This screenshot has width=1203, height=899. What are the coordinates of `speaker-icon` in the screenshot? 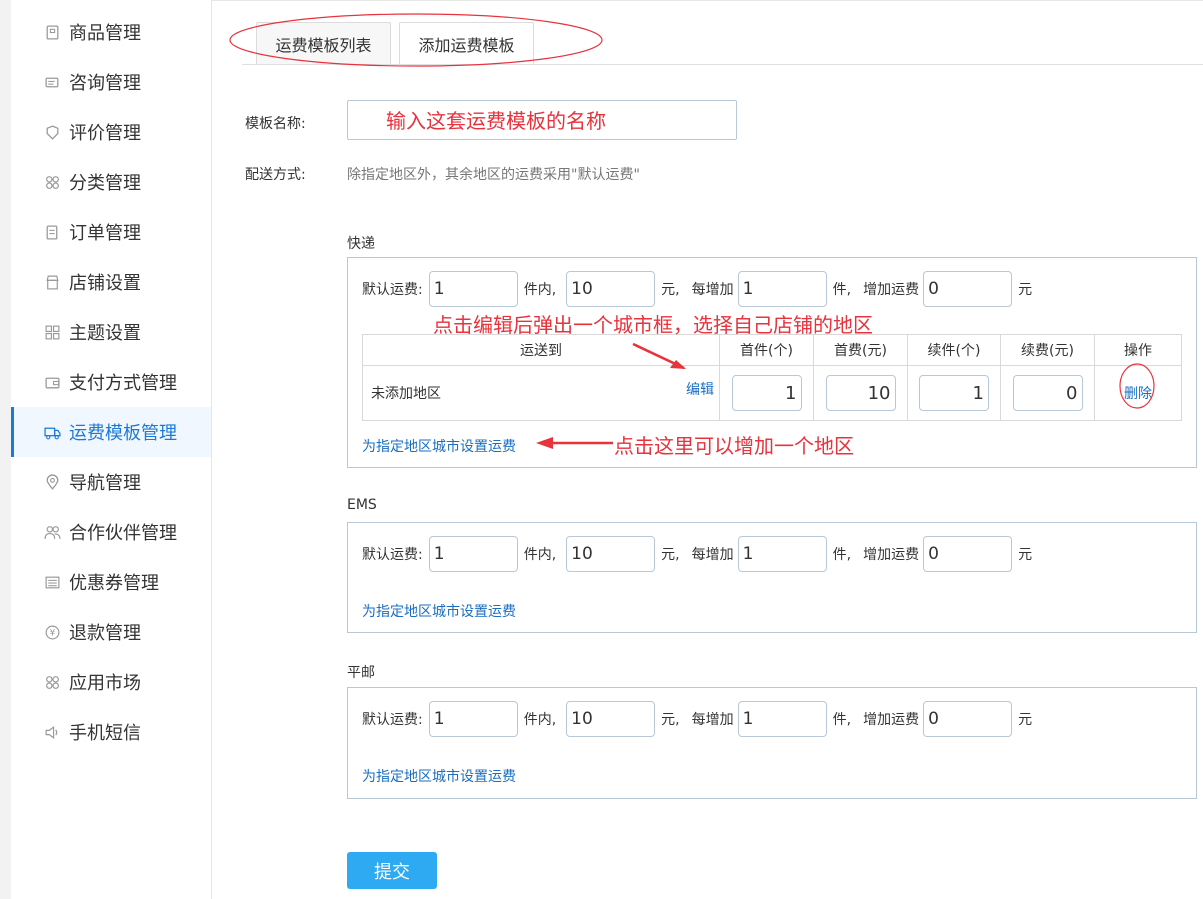 It's located at (52, 732).